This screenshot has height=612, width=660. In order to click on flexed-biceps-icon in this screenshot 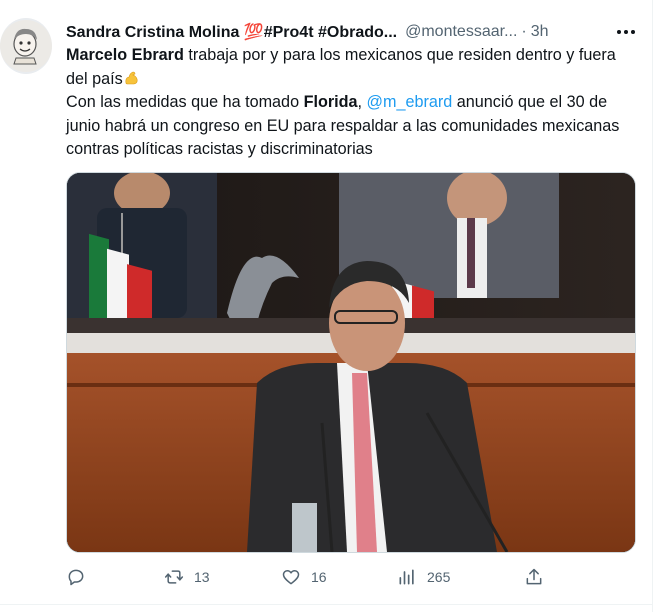, I will do `click(131, 77)`.